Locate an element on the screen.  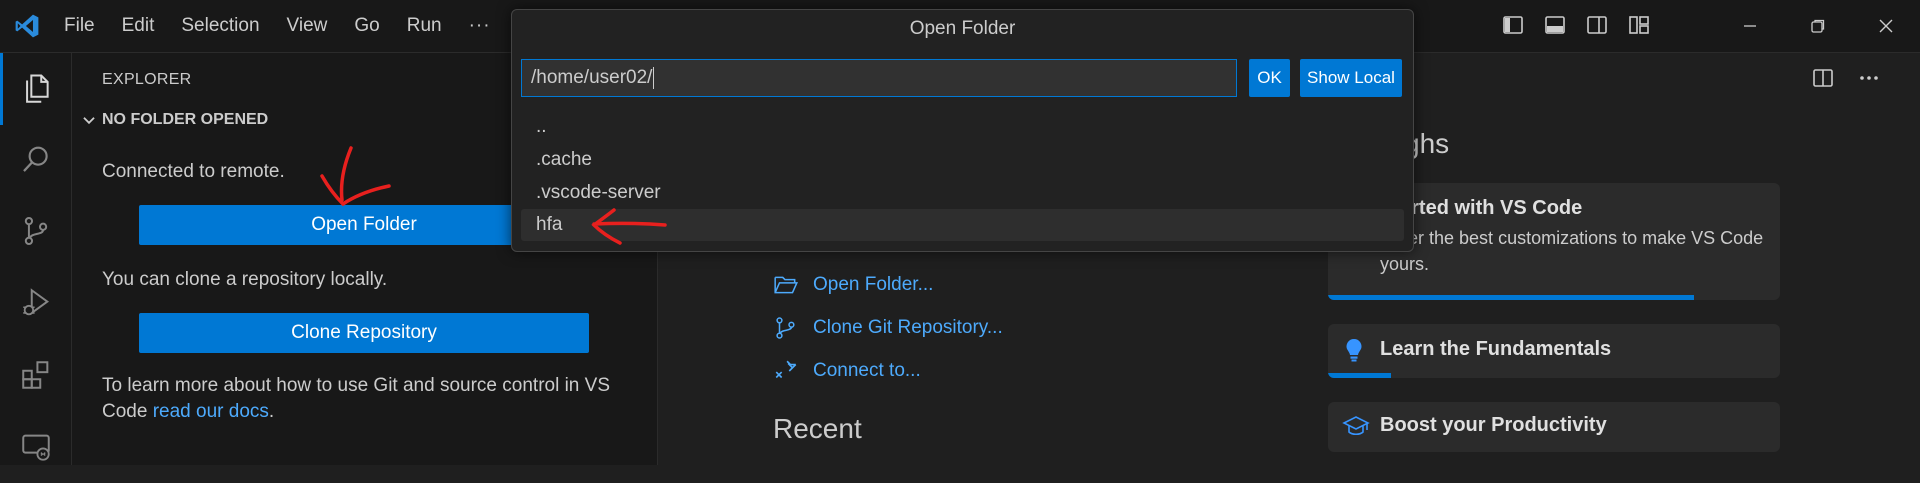
editor-actions is located at coordinates (1846, 78).